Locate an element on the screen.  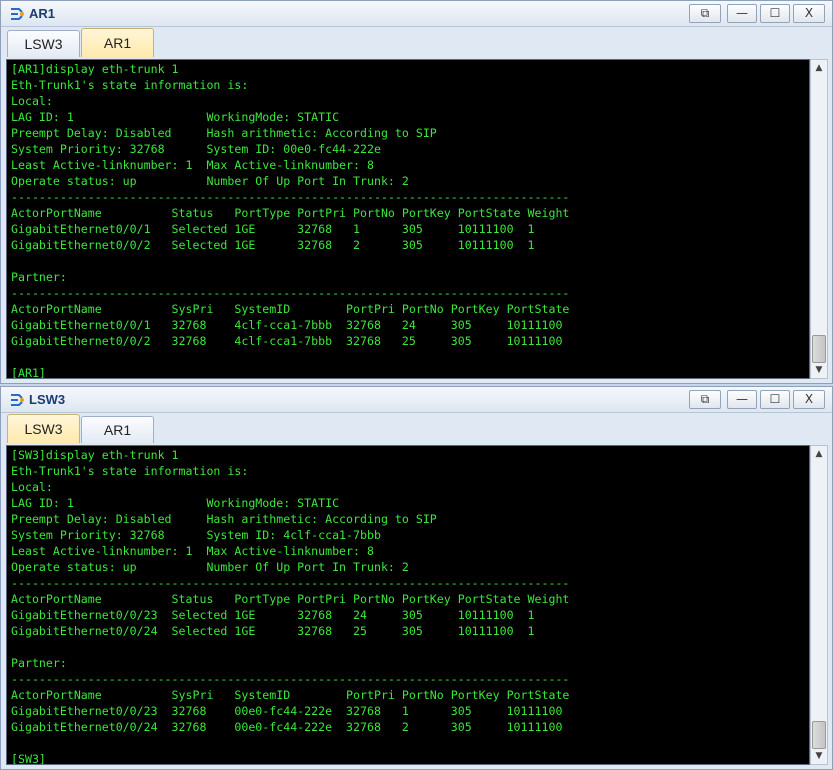
window-title: LSW3 is located at coordinates (47, 399).